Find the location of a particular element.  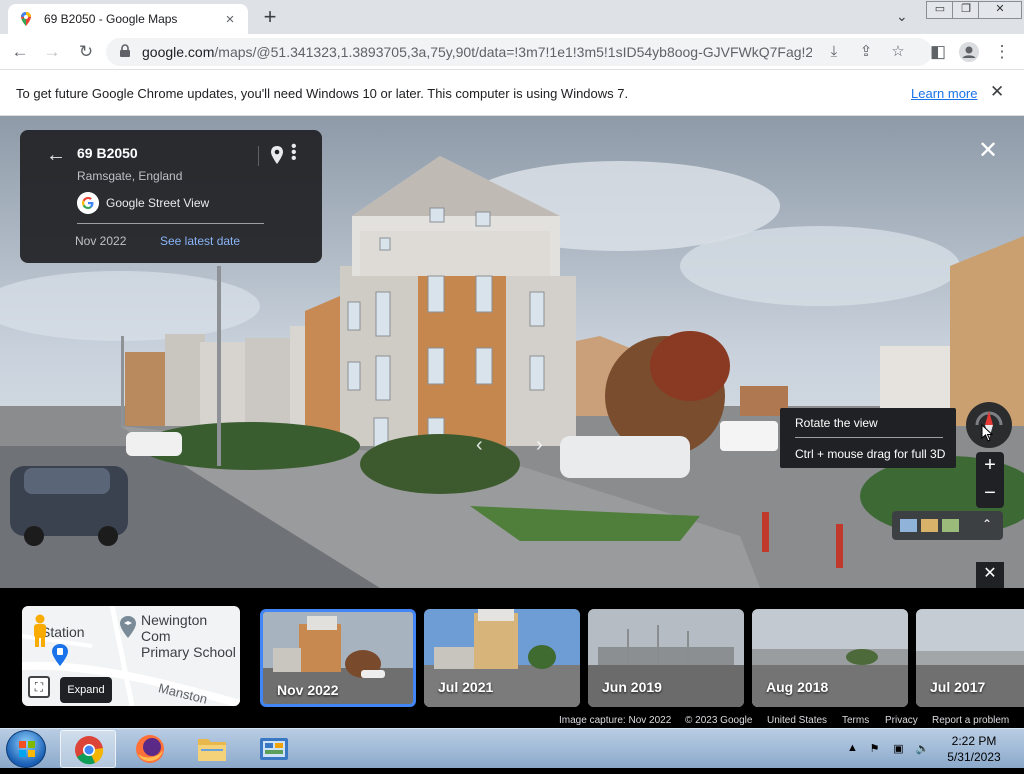

windows-start-button is located at coordinates (26, 749).